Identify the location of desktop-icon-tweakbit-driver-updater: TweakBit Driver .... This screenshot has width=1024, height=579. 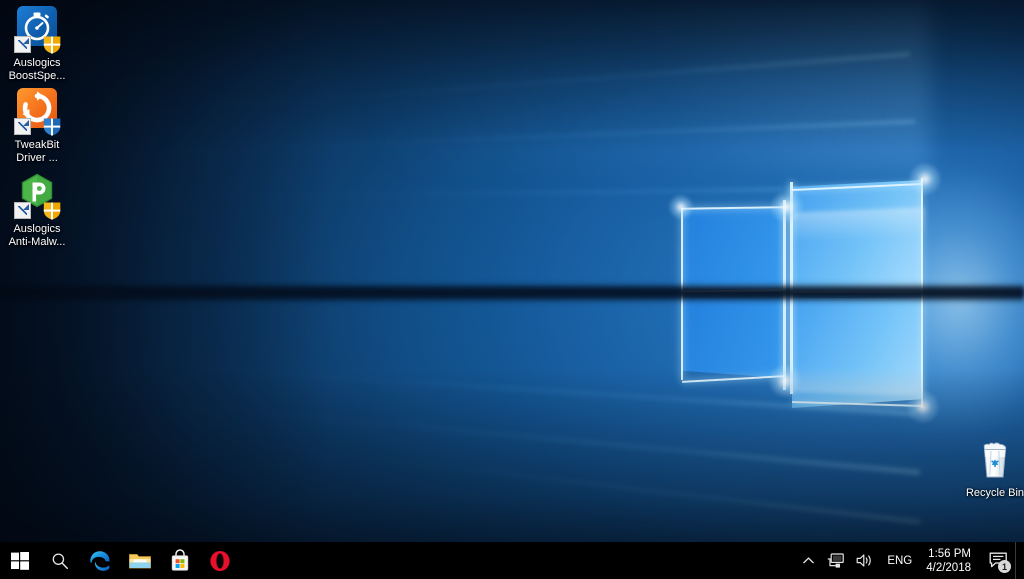
(37, 126).